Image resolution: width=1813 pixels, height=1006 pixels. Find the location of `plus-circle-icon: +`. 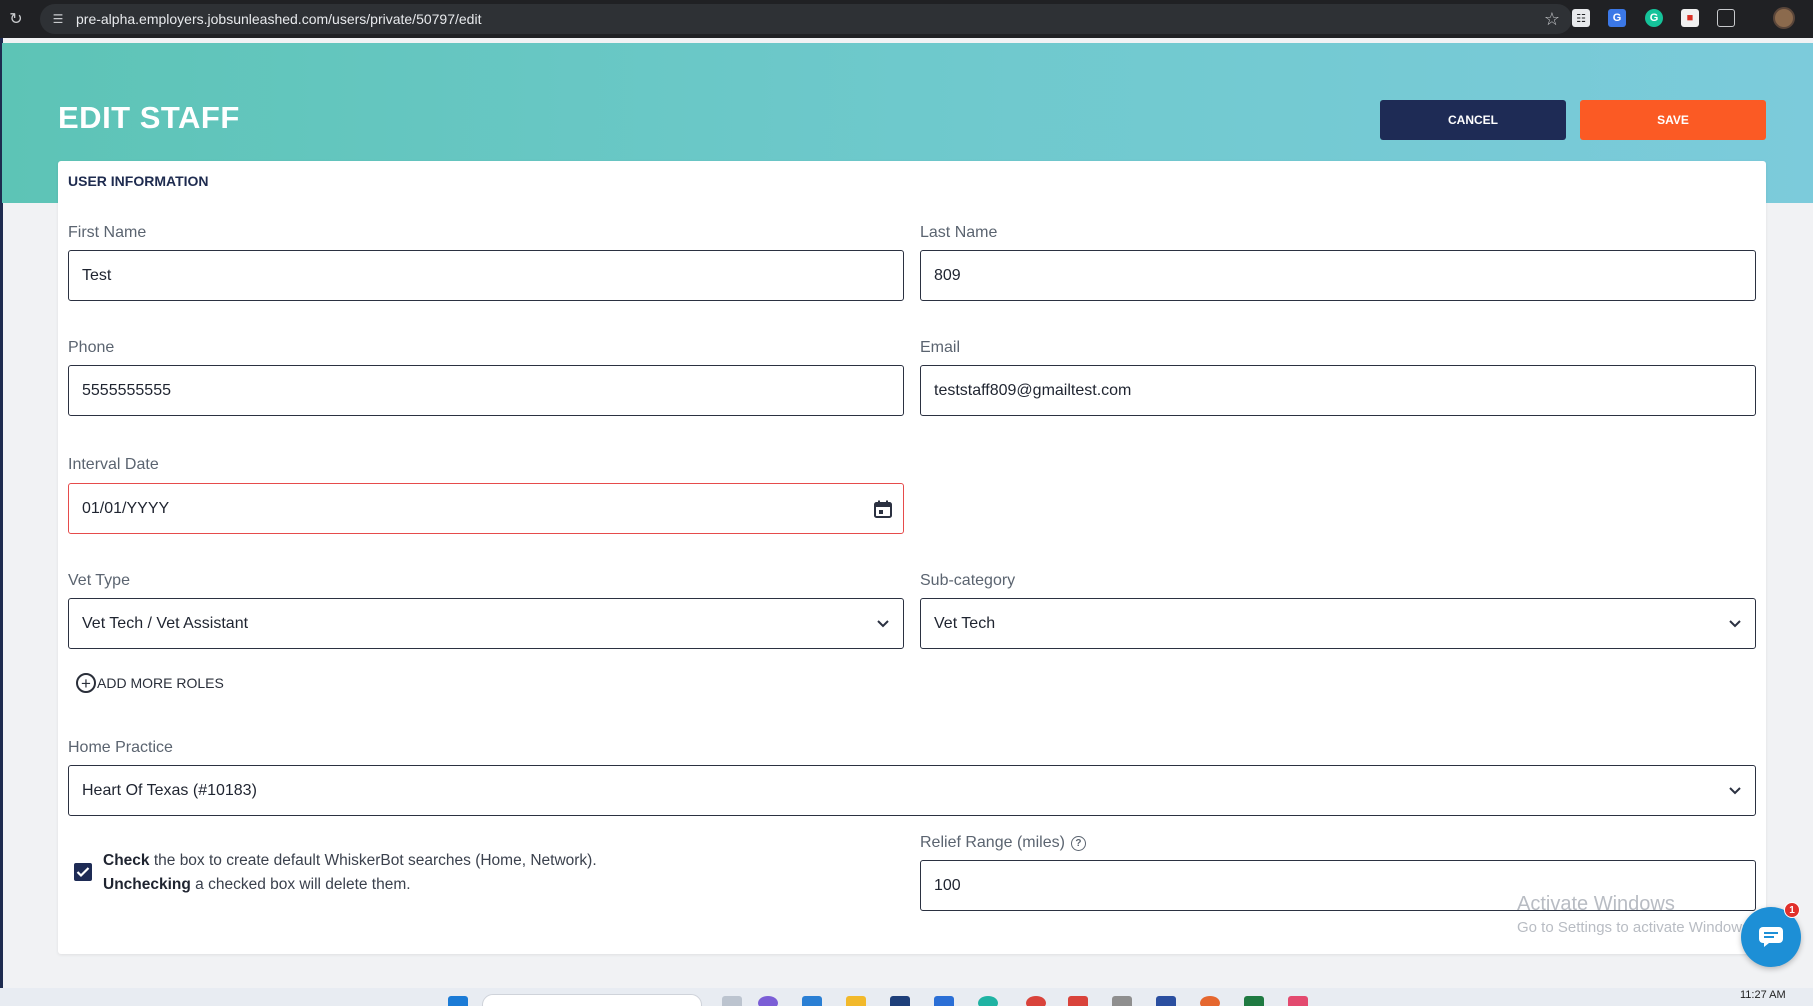

plus-circle-icon: + is located at coordinates (86, 683).